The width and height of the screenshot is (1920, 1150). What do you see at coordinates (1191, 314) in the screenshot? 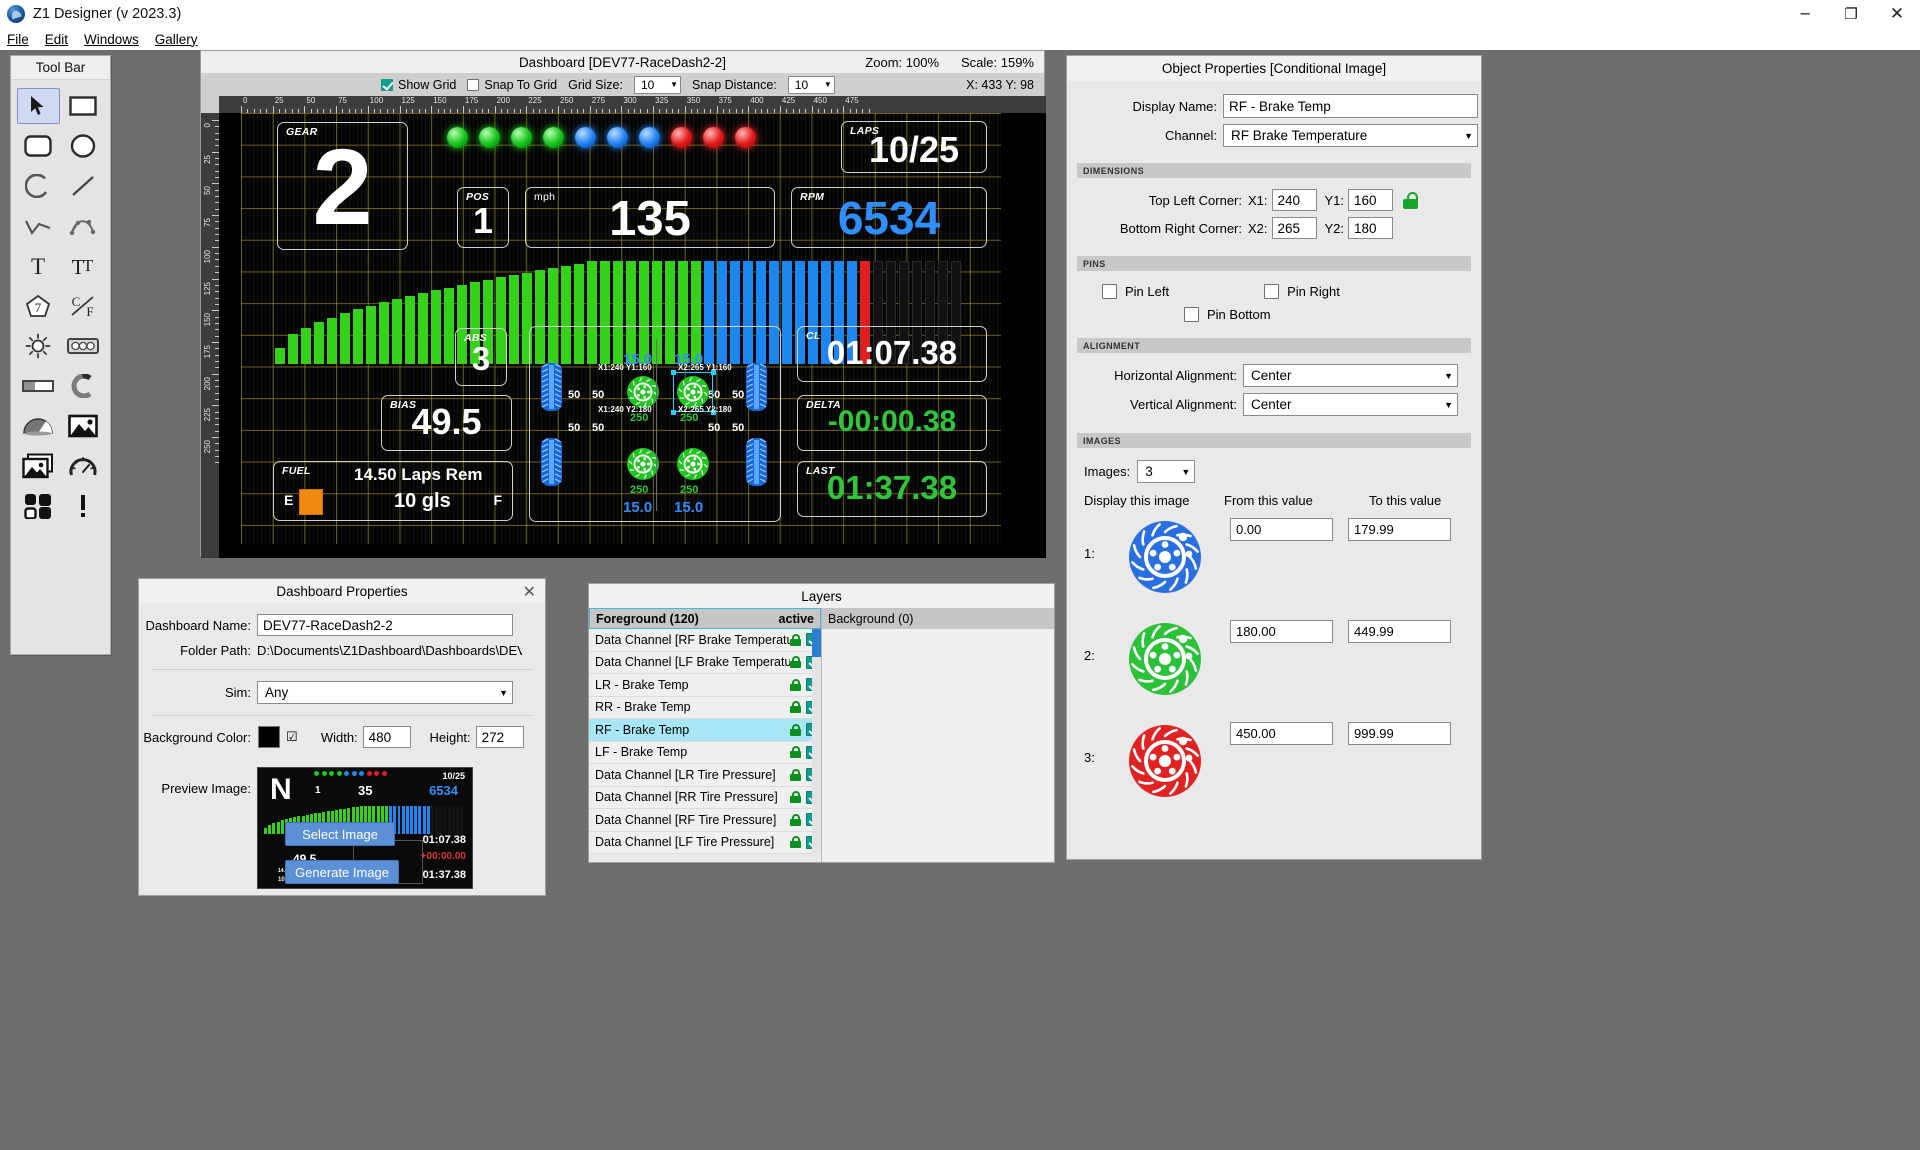
I see `pin-bottom-checkbox` at bounding box center [1191, 314].